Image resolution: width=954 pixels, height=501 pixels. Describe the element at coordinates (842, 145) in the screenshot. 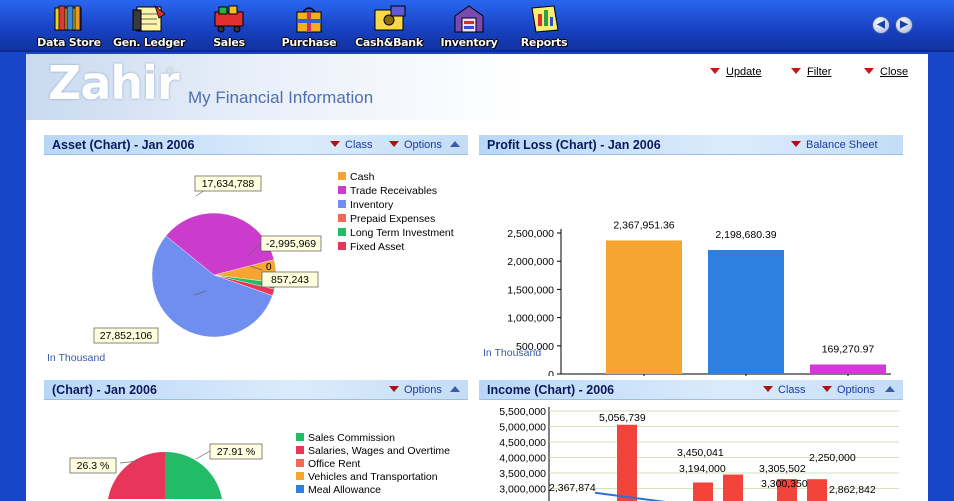

I see `balance-sheet-label: Balance Sheet` at that location.